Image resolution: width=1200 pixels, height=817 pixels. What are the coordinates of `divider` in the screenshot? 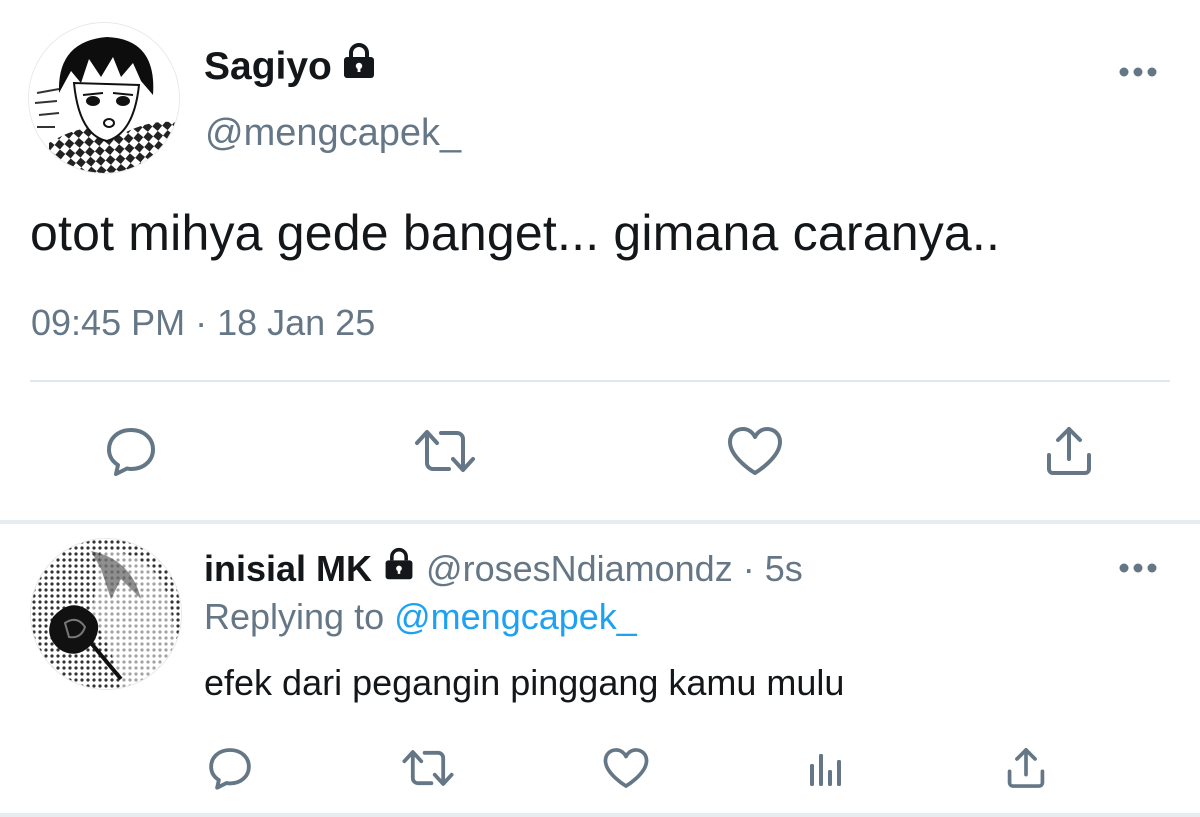 It's located at (600, 381).